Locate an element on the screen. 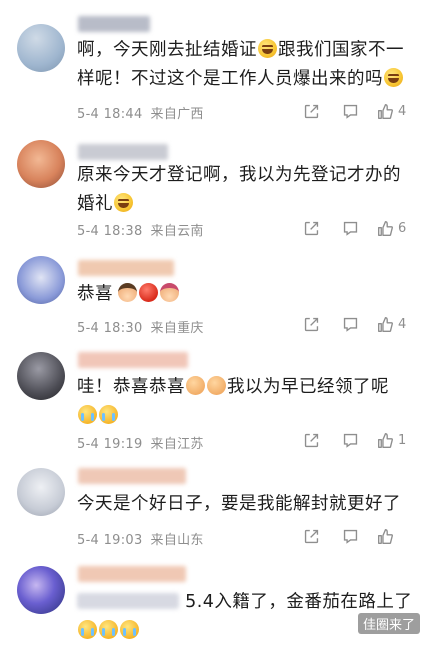 The width and height of the screenshot is (424, 646). comment-actions is located at coordinates (360, 538).